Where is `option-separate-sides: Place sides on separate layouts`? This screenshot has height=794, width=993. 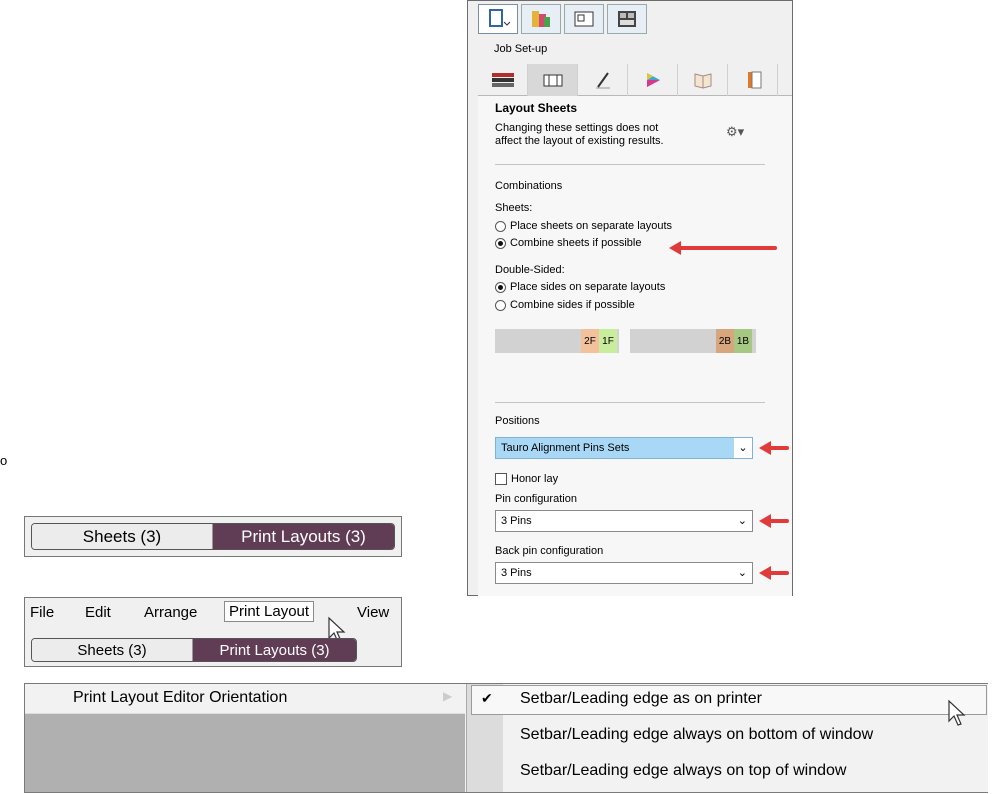
option-separate-sides: Place sides on separate layouts is located at coordinates (588, 287).